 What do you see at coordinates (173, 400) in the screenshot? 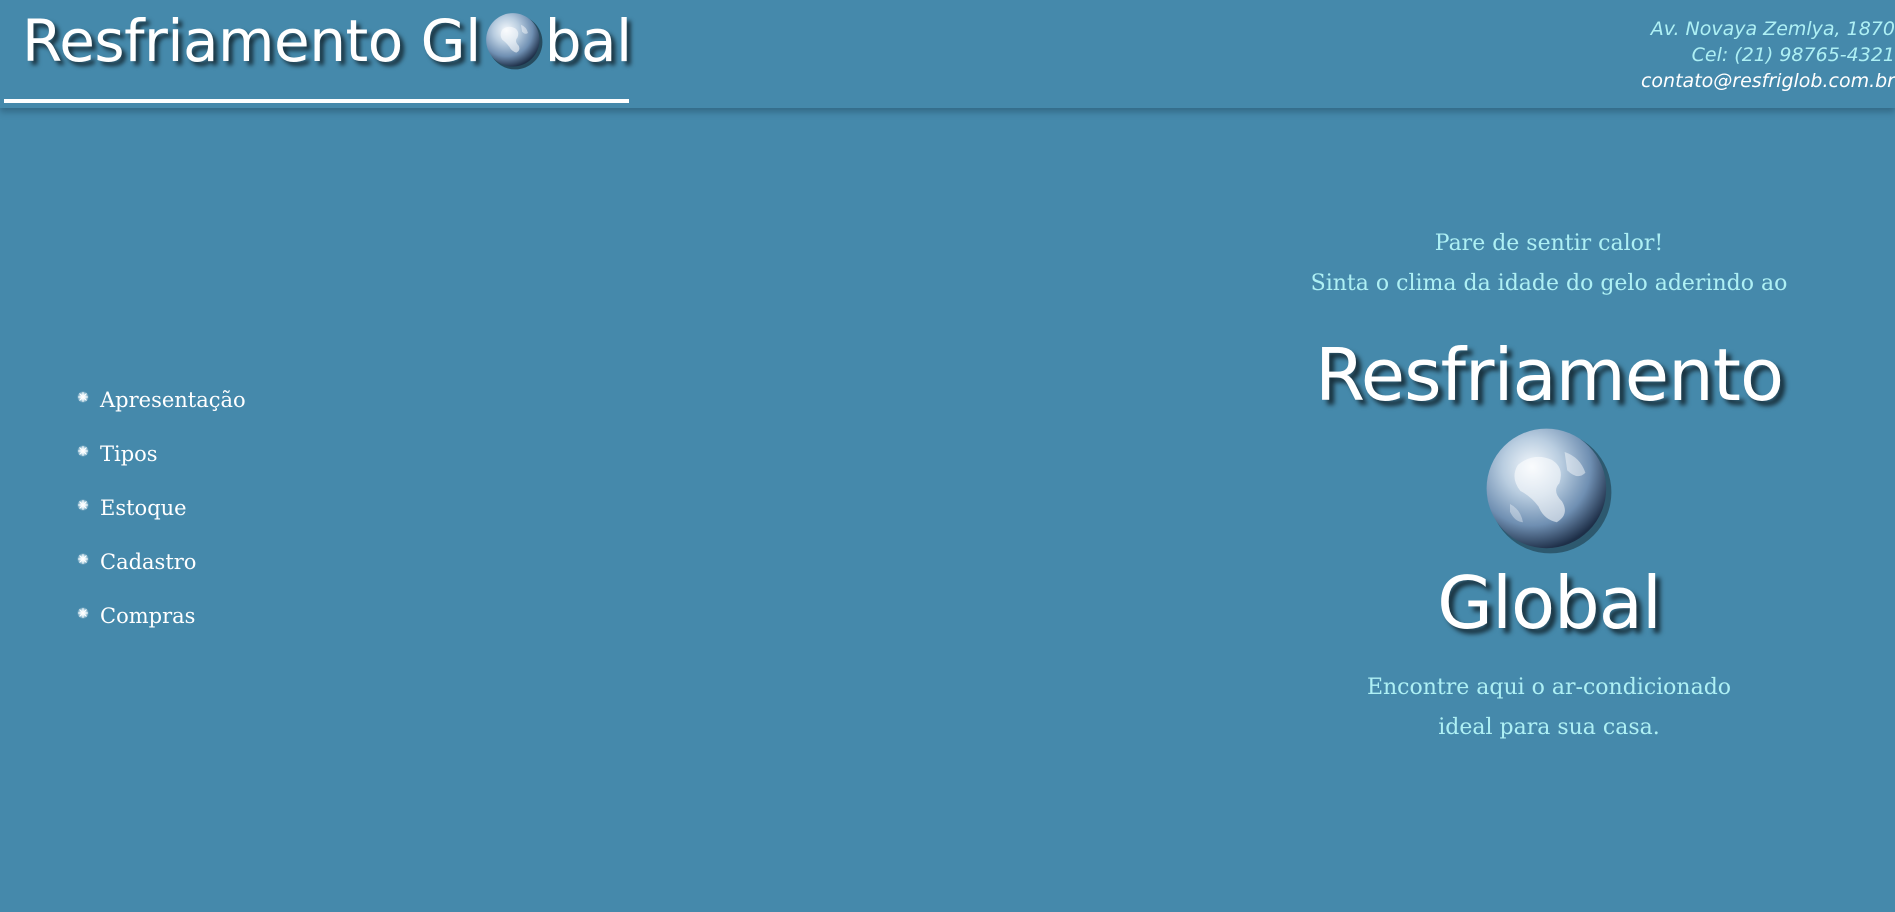
I see `nav-label: Apresentação` at bounding box center [173, 400].